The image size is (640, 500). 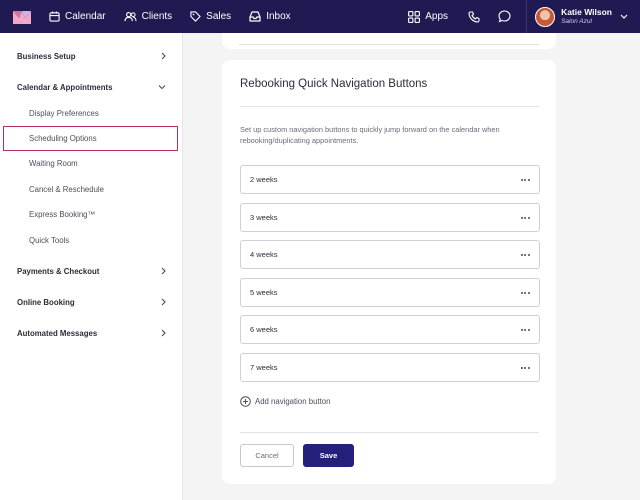 I want to click on sidebar-item-cancel-reschedule: Cancel & Reschedule, so click(x=91, y=189).